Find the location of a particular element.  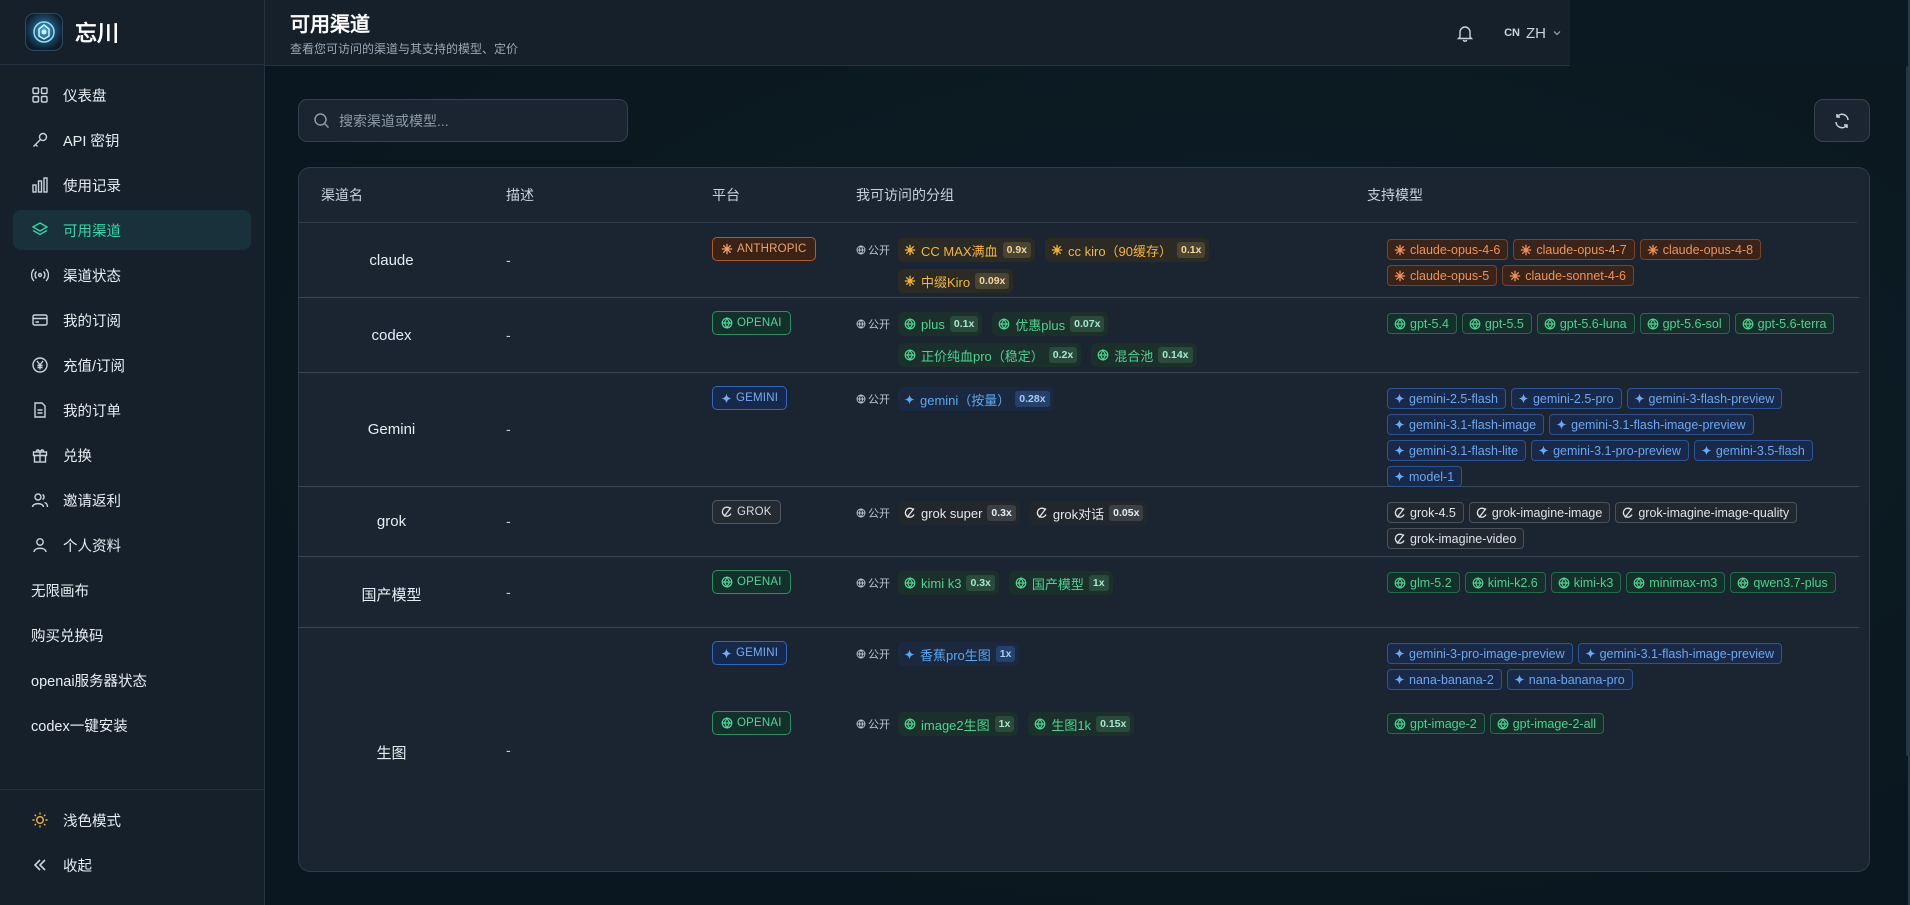

model-chip: glm-5.2 is located at coordinates (1423, 582).